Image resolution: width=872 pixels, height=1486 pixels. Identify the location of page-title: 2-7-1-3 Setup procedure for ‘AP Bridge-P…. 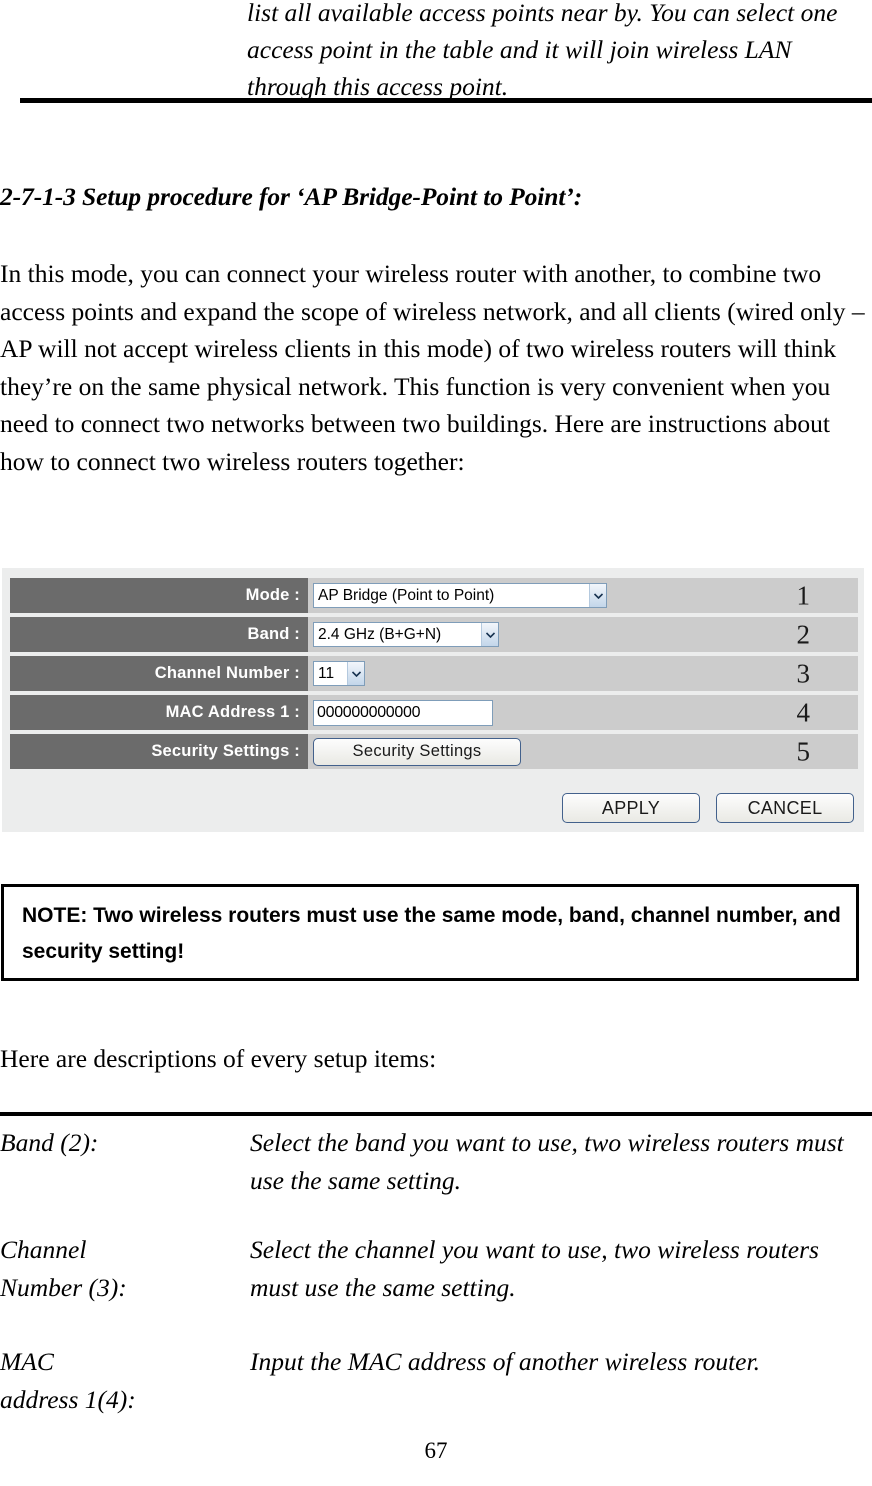
(291, 196).